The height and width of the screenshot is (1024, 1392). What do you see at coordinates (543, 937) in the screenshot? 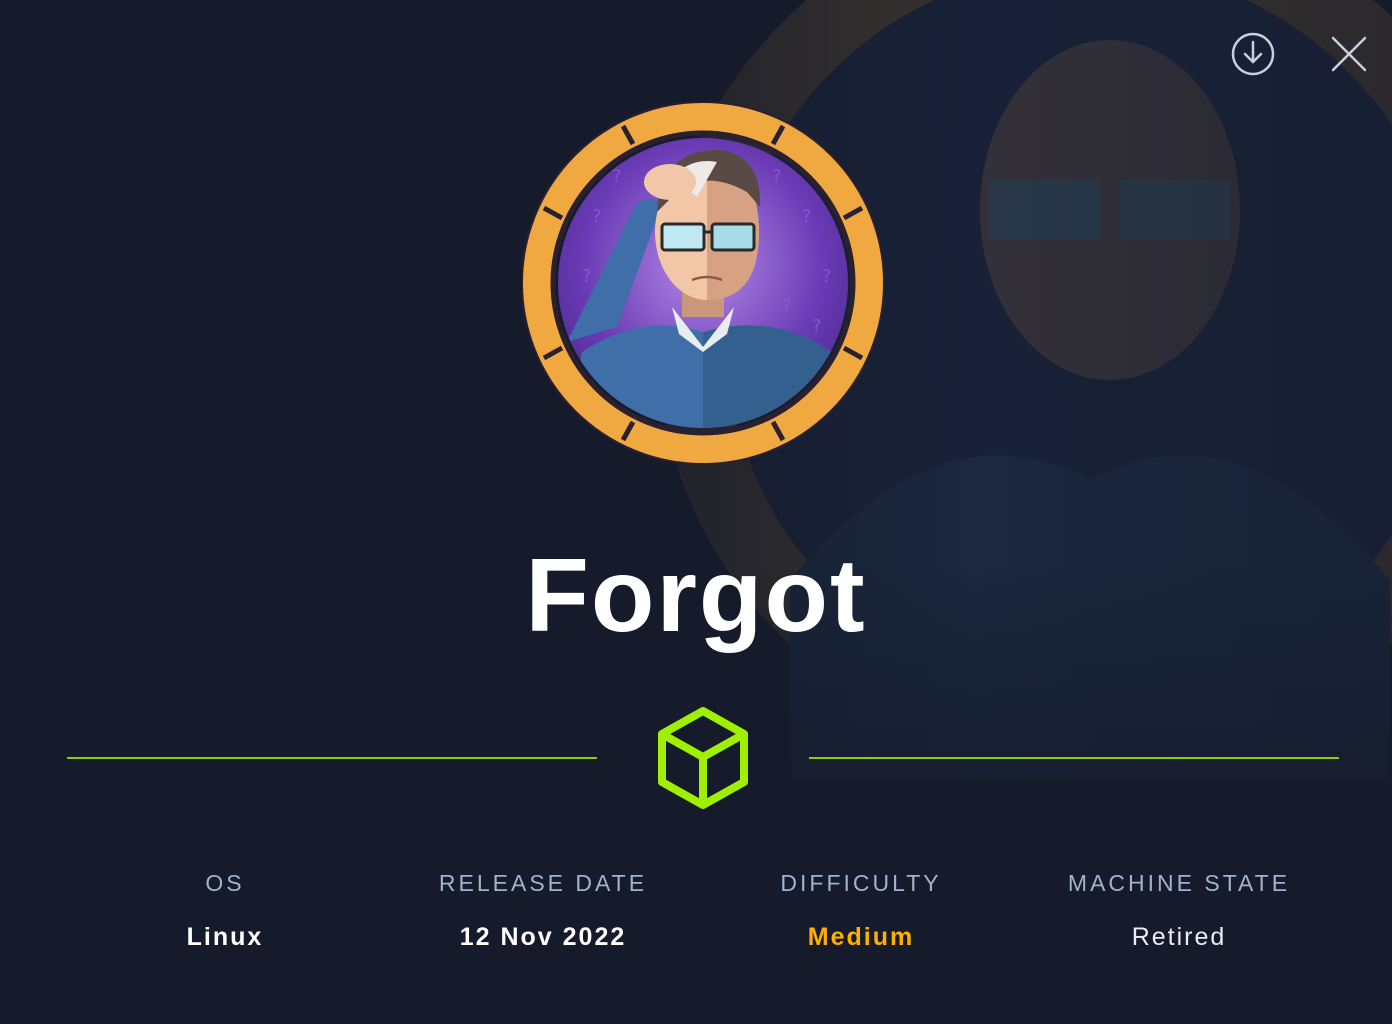
I see `release-date-value: 12 Nov 2022` at bounding box center [543, 937].